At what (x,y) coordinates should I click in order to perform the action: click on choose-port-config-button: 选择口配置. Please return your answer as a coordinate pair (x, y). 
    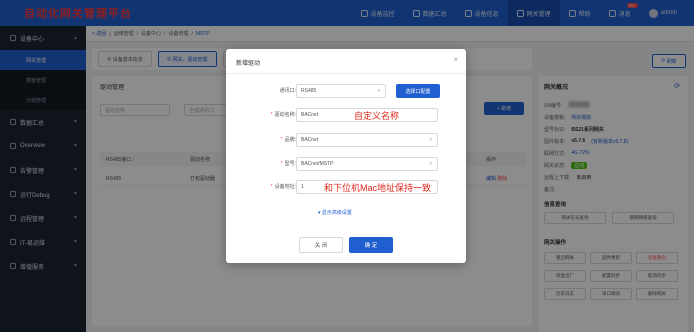
    Looking at the image, I should click on (418, 91).